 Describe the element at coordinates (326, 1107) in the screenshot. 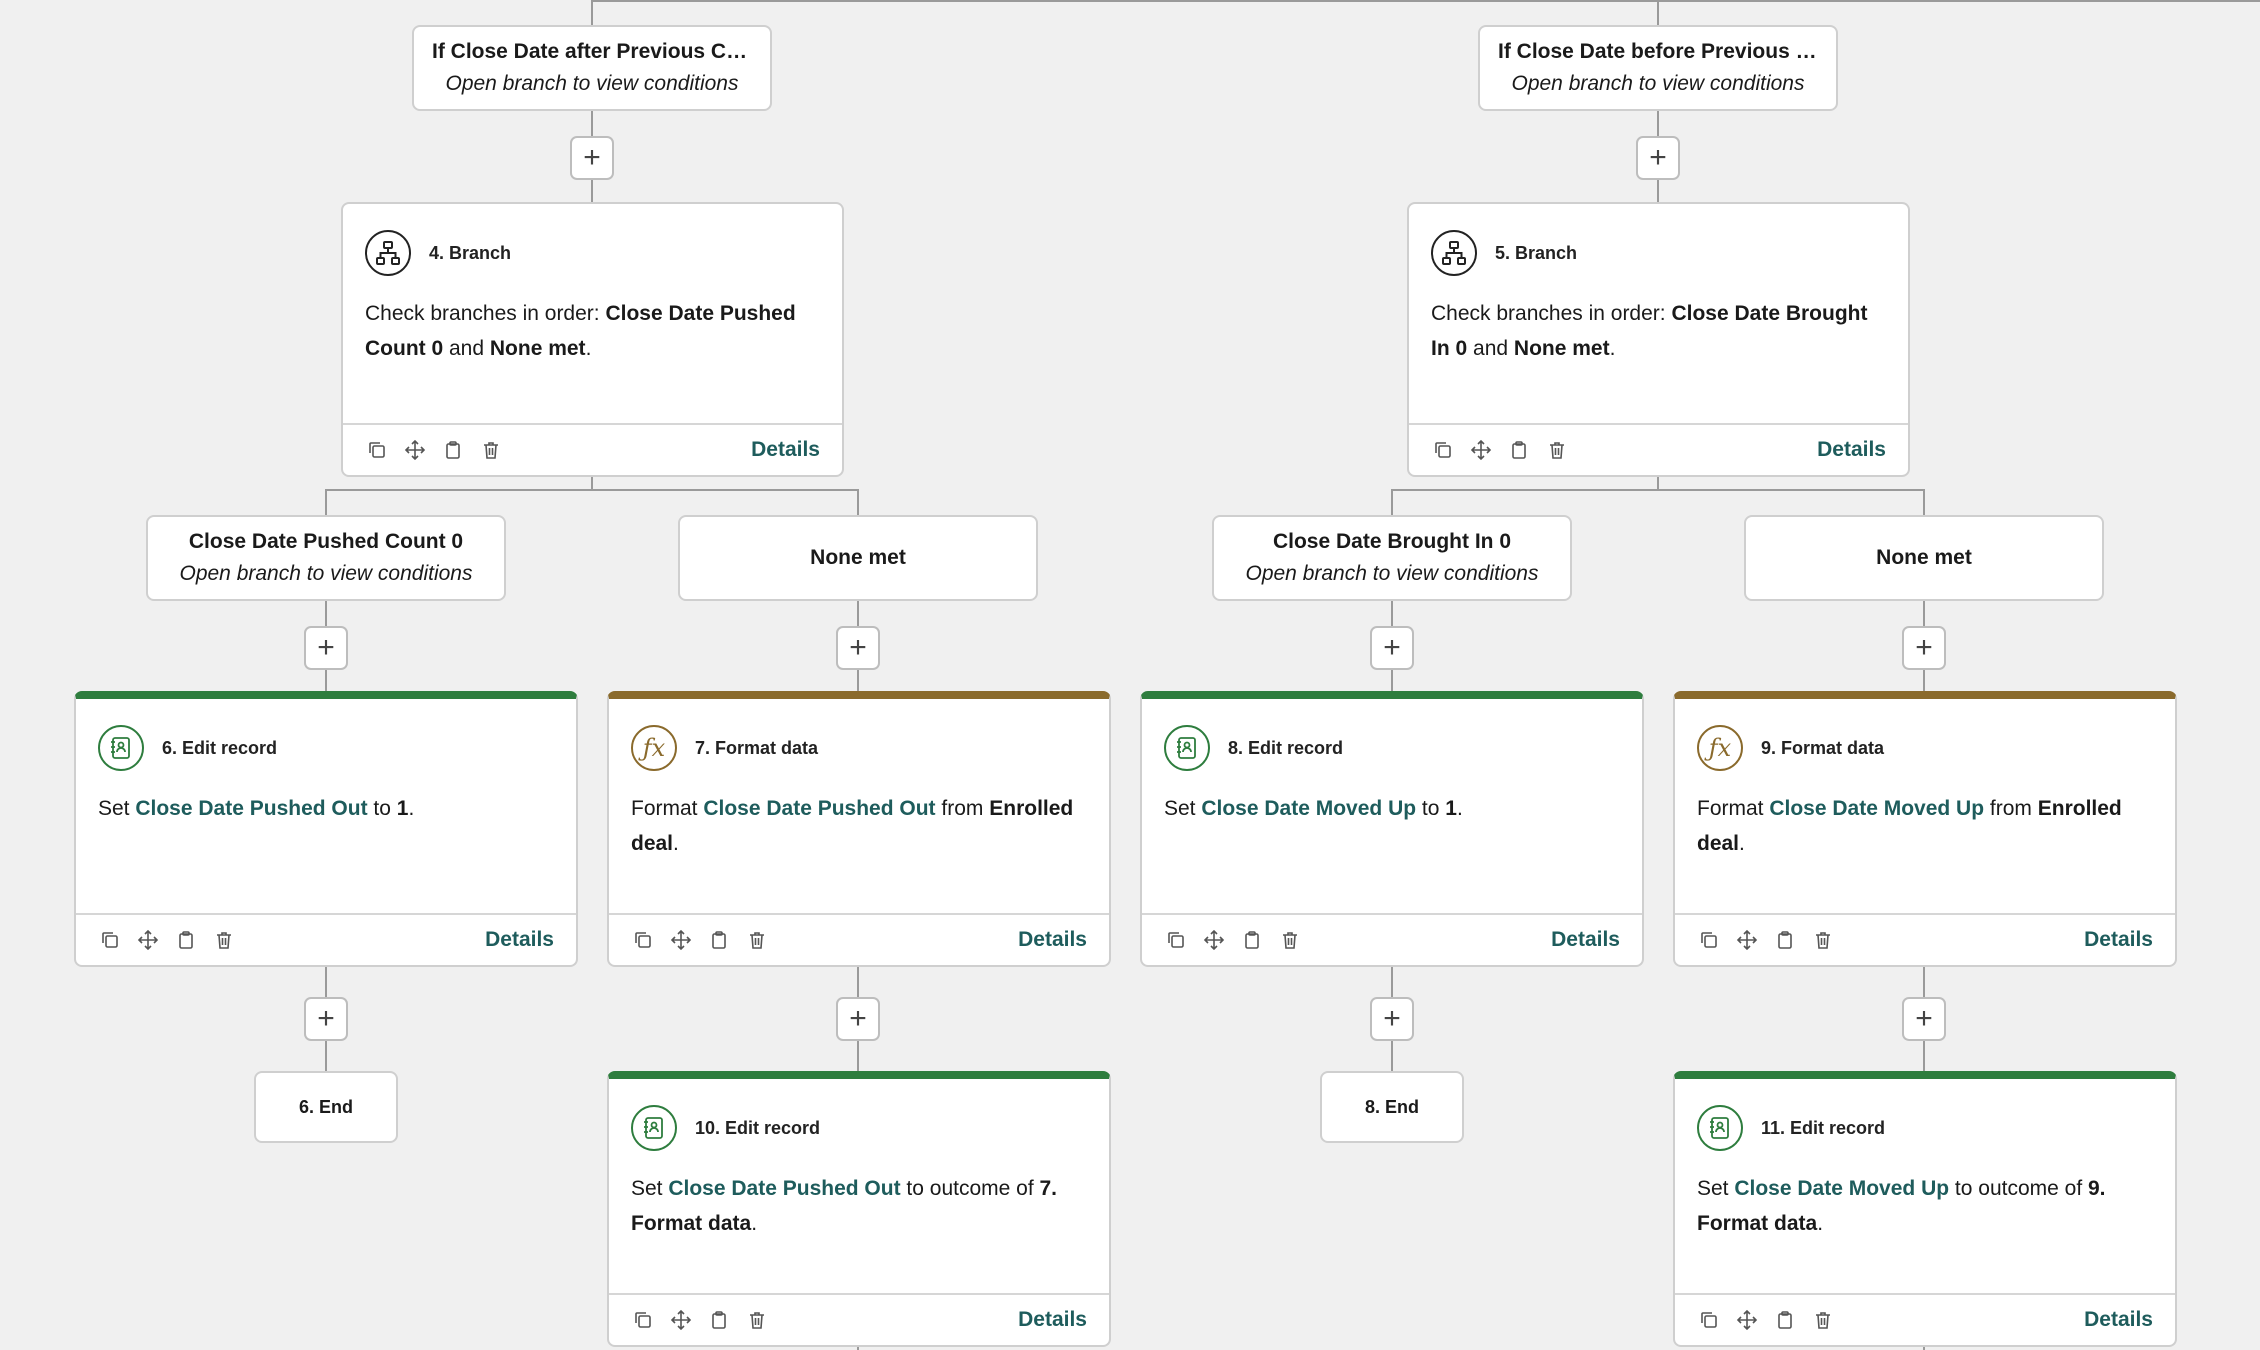

I see `end-node-6: 6. End` at that location.